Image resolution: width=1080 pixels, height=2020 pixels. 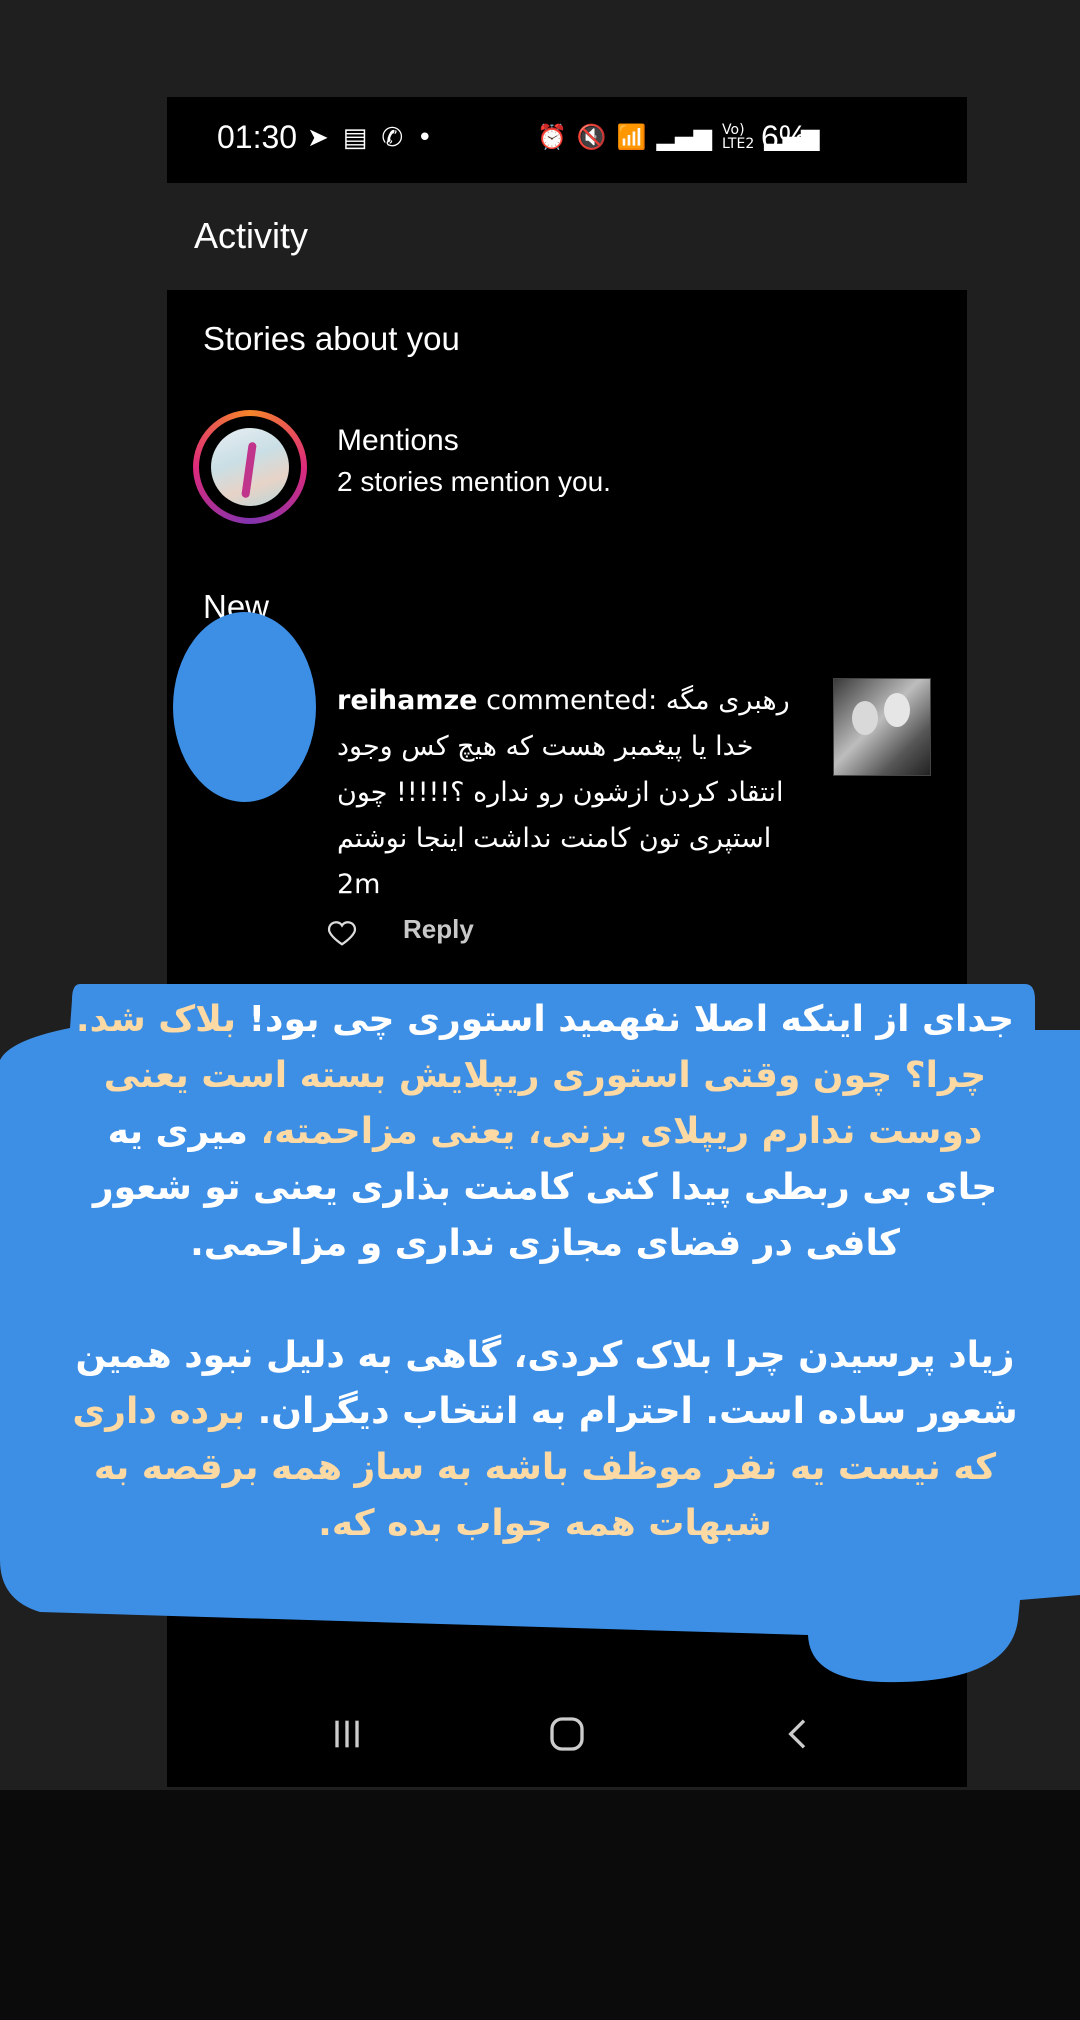 What do you see at coordinates (318, 138) in the screenshot?
I see `telegram-icon: ➤` at bounding box center [318, 138].